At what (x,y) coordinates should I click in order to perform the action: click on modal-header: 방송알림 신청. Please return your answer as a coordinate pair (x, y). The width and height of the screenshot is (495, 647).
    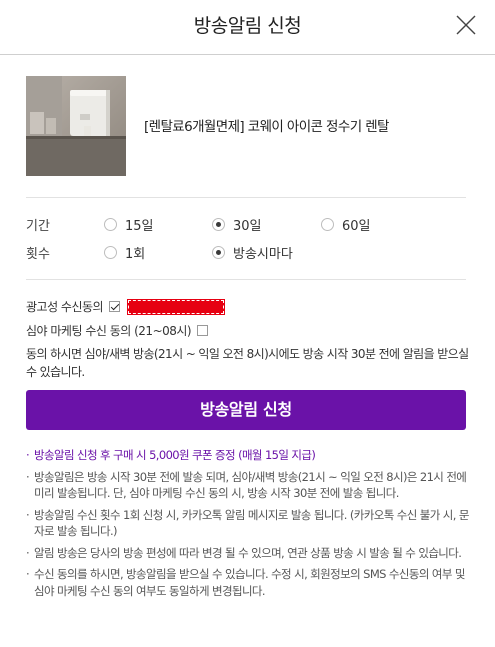
    Looking at the image, I should click on (247, 27).